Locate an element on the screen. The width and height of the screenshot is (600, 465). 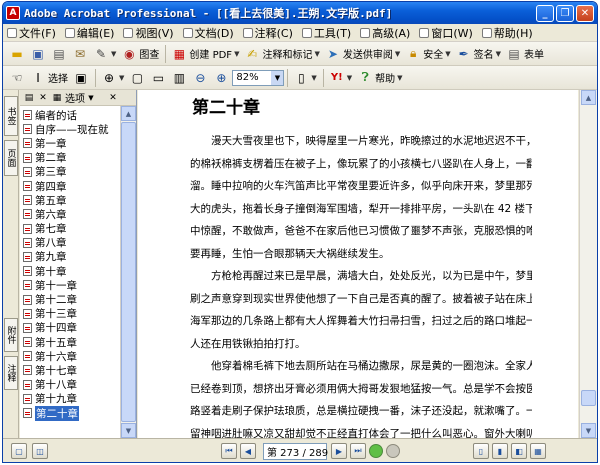
next-view-icon is located at coordinates (393, 451).